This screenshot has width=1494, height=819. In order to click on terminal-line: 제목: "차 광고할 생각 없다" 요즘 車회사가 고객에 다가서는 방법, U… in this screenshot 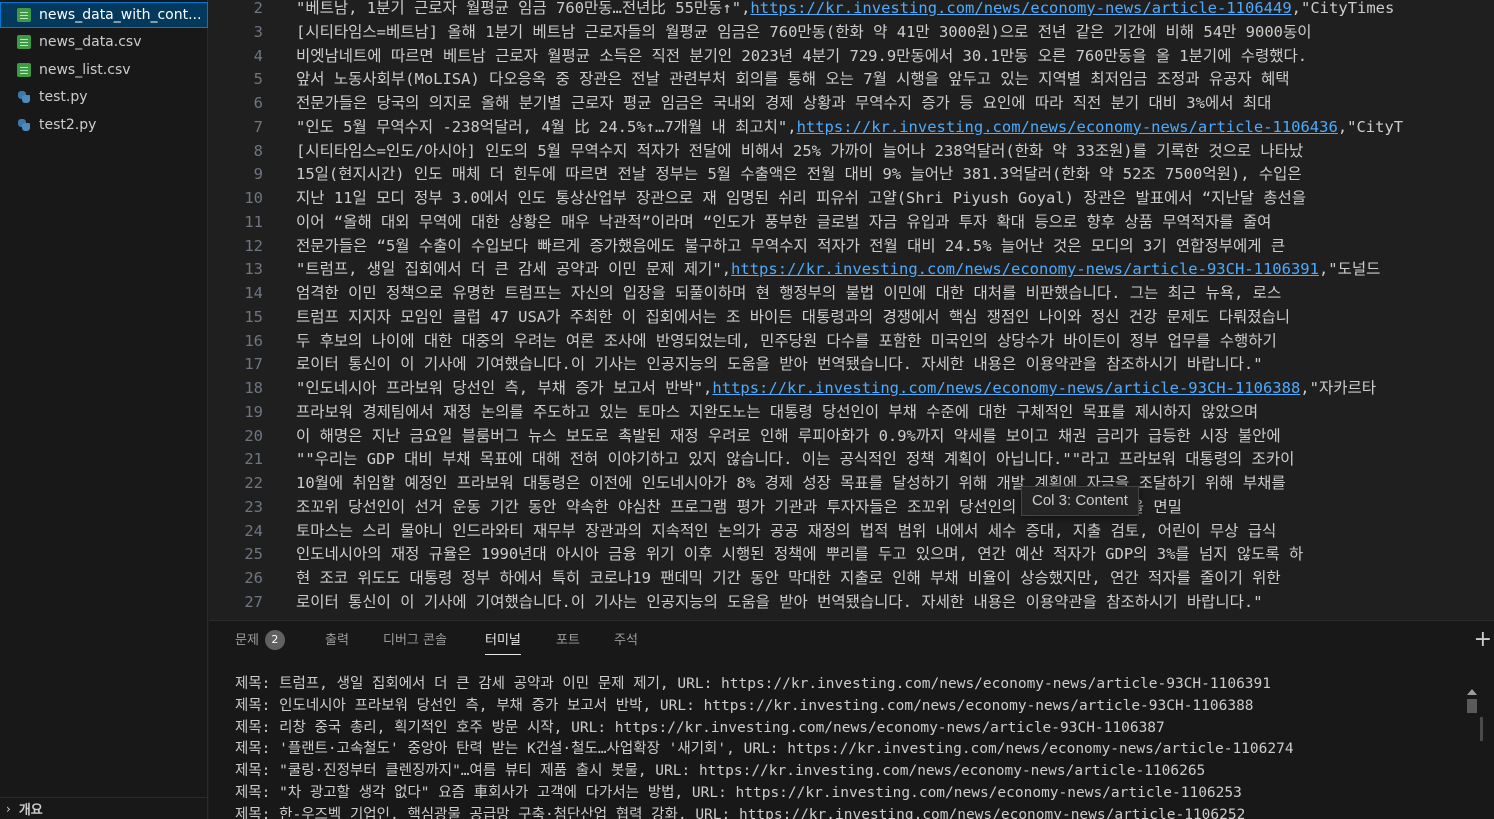, I will do `click(738, 793)`.